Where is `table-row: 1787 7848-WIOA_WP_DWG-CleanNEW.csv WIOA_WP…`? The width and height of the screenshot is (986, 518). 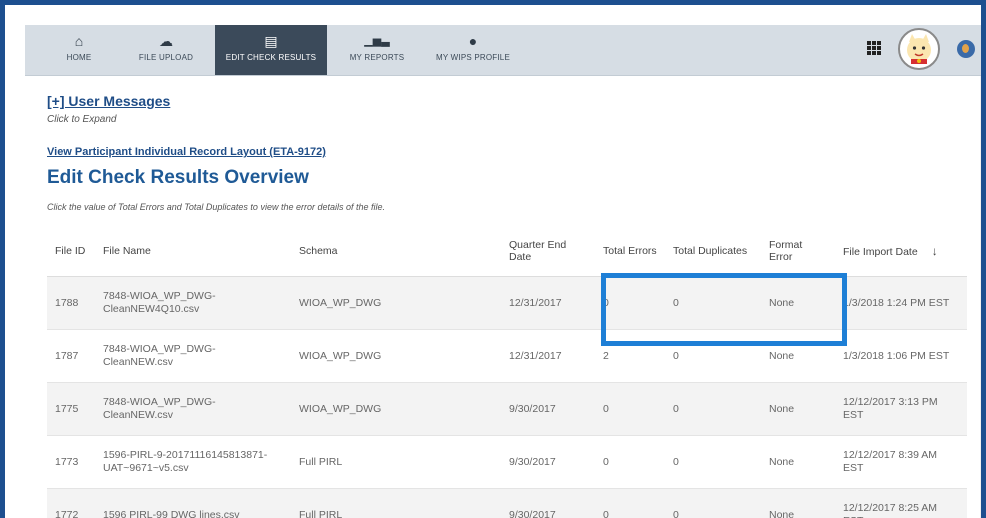 table-row: 1787 7848-WIOA_WP_DWG-CleanNEW.csv WIOA_WP… is located at coordinates (507, 356).